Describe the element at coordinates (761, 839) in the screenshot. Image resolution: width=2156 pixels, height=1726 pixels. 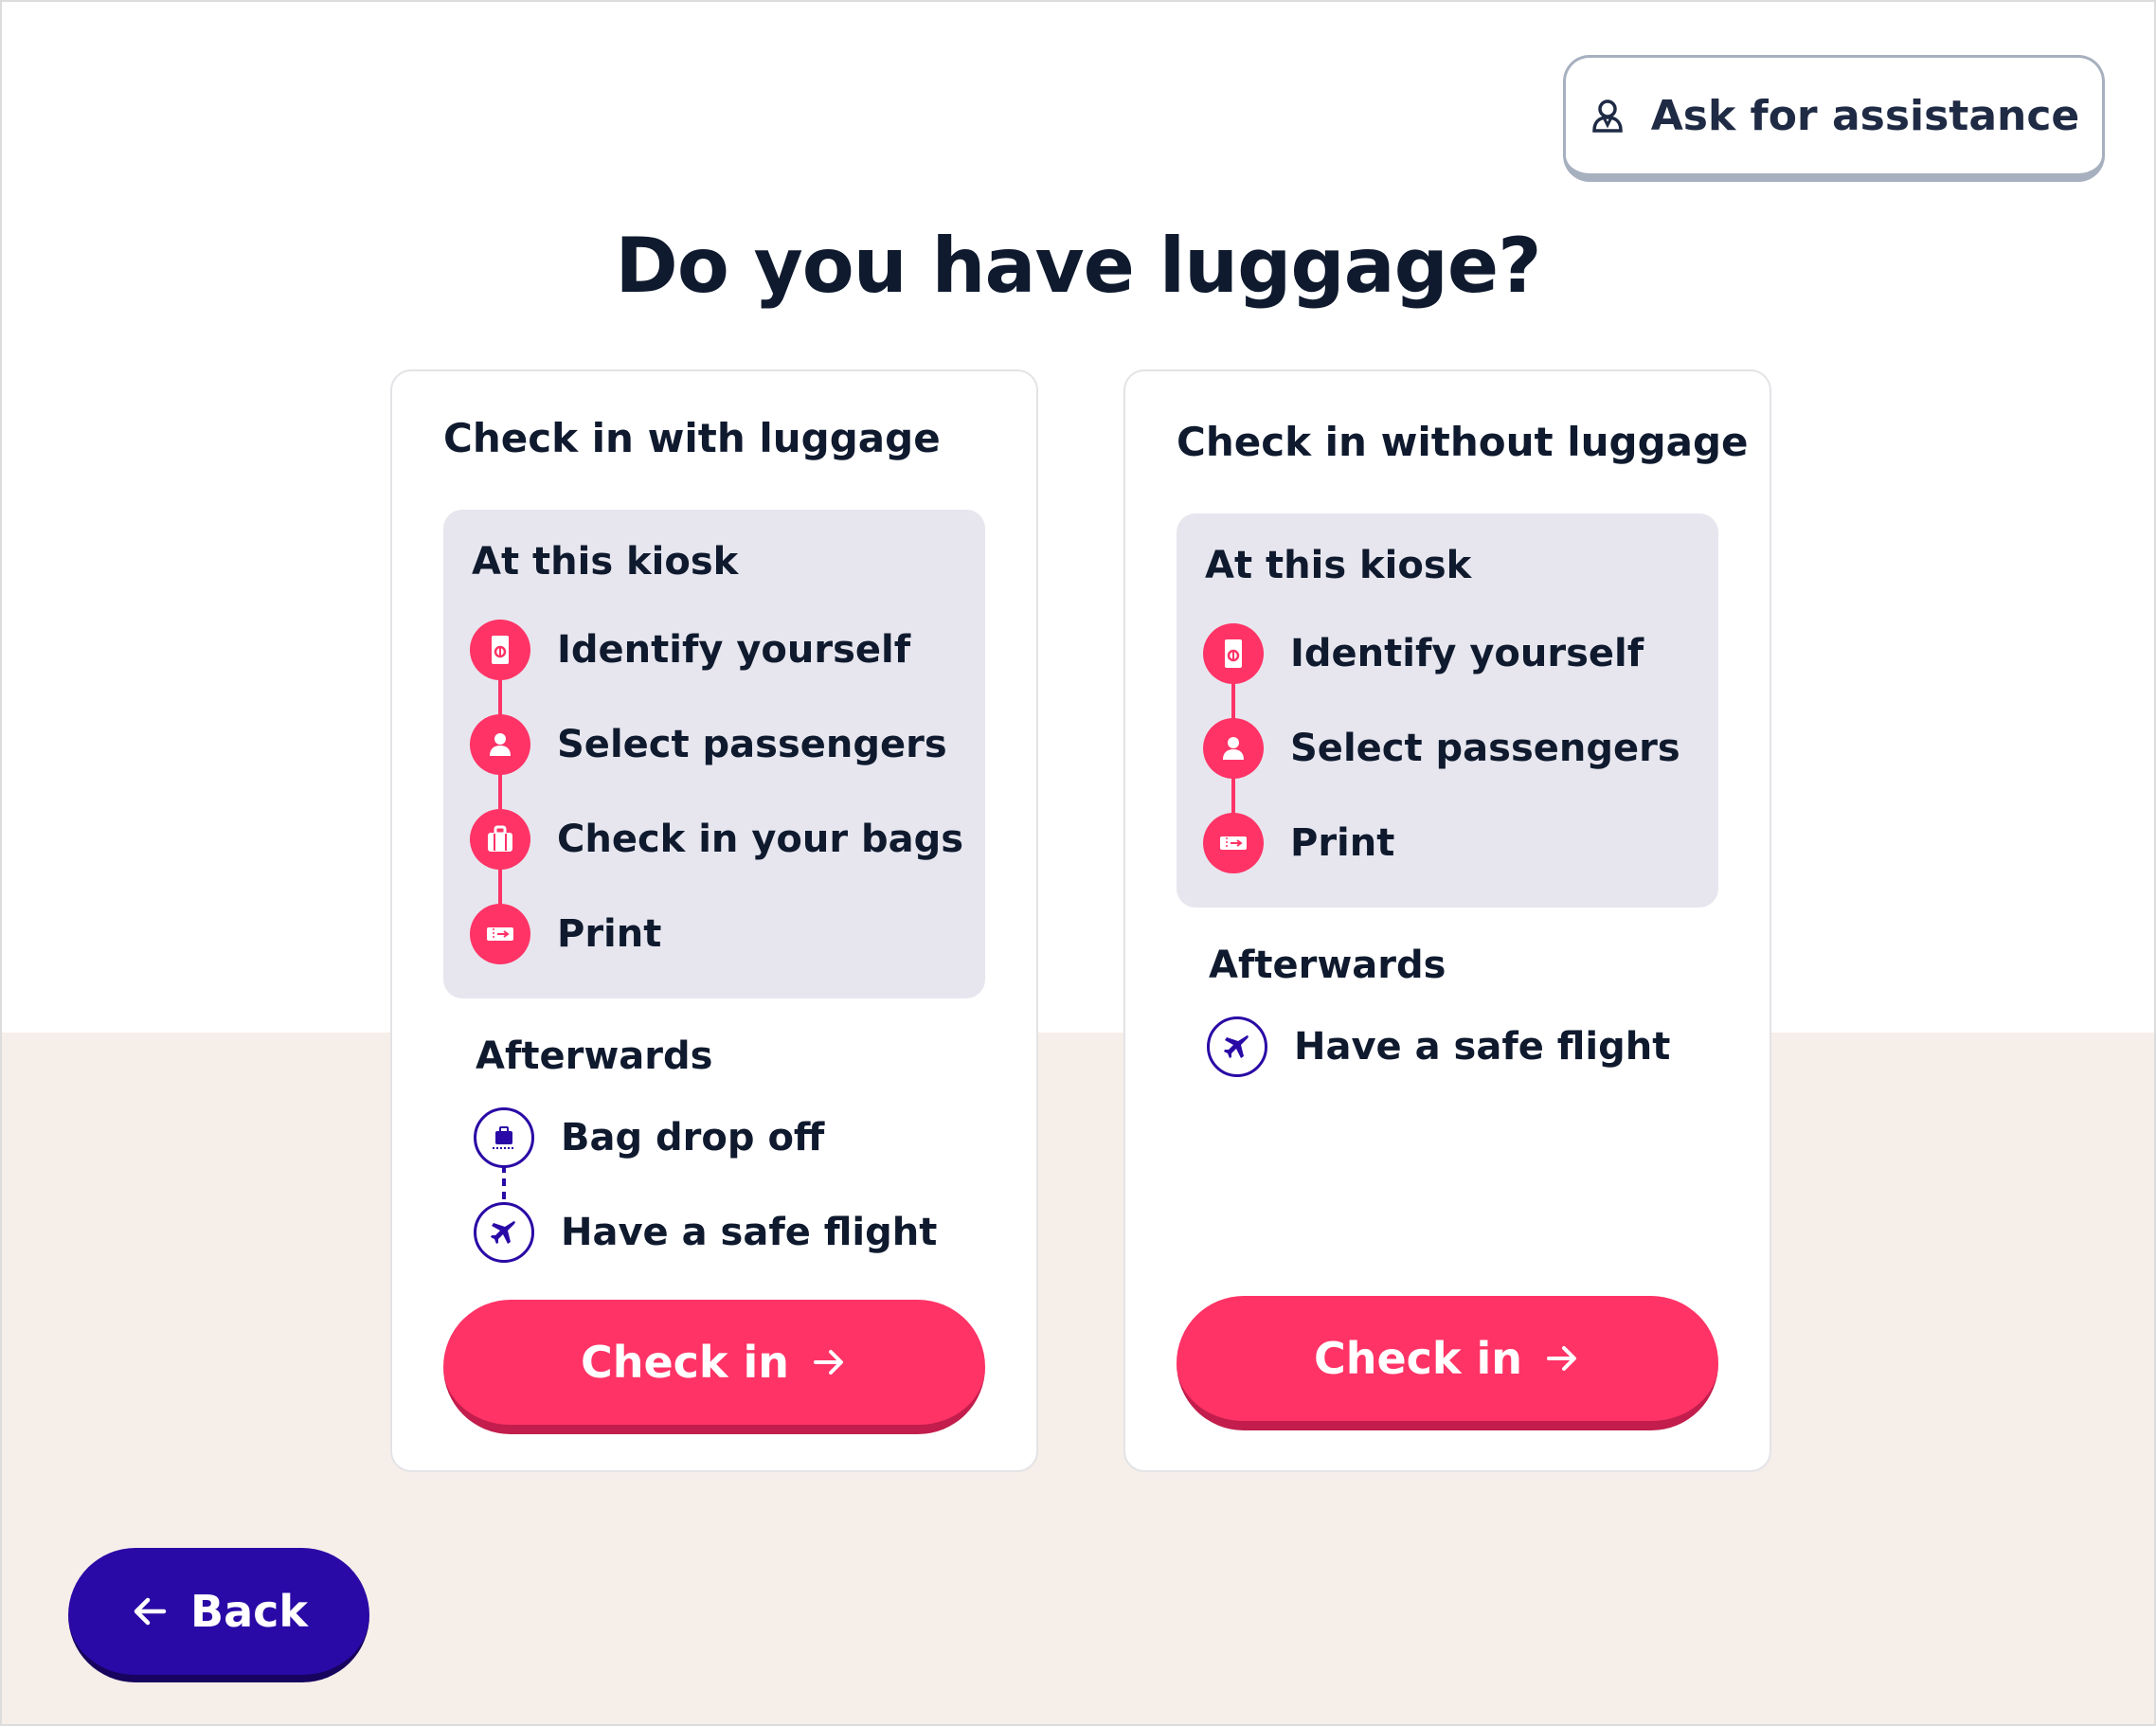
I see `step-label: Check in your bags` at that location.